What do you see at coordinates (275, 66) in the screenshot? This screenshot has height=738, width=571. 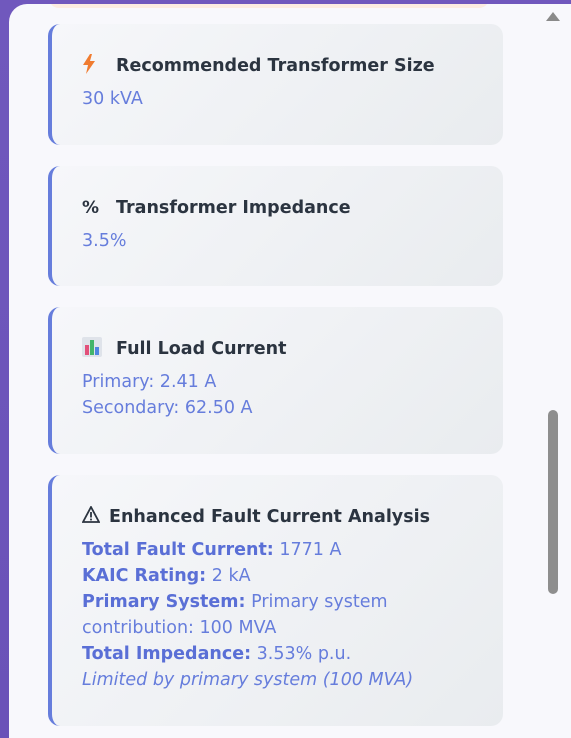 I see `card-title-text: Recommended Transformer Size` at bounding box center [275, 66].